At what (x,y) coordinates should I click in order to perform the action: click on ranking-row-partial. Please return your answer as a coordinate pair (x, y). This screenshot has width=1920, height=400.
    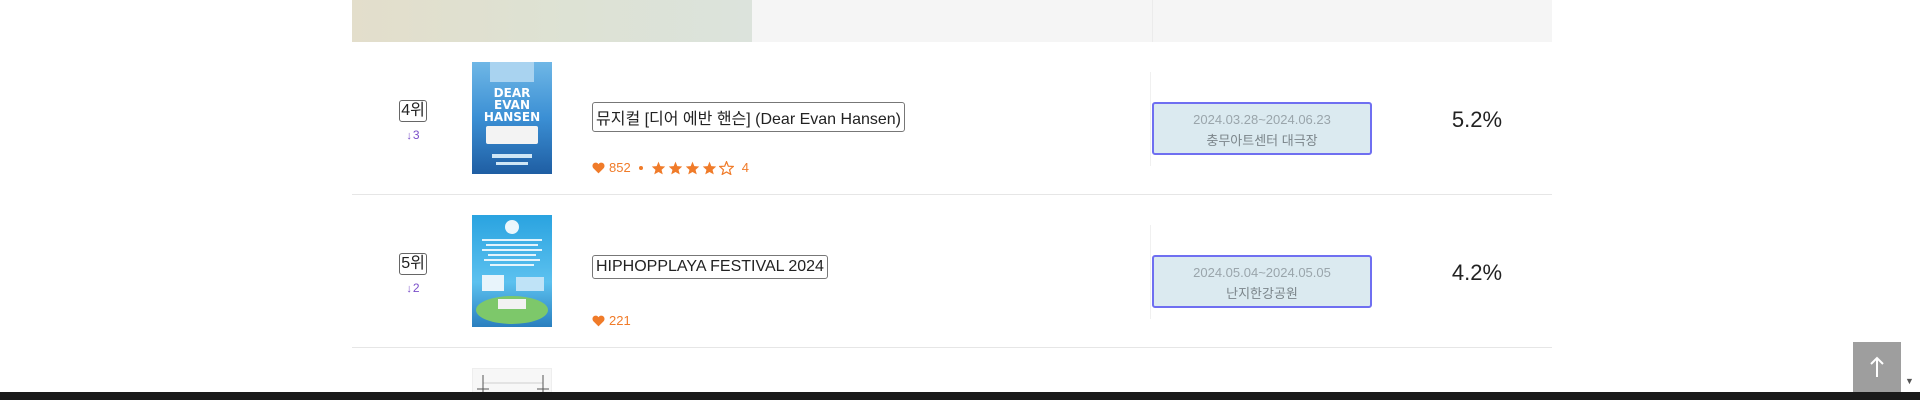
    Looking at the image, I should click on (952, 21).